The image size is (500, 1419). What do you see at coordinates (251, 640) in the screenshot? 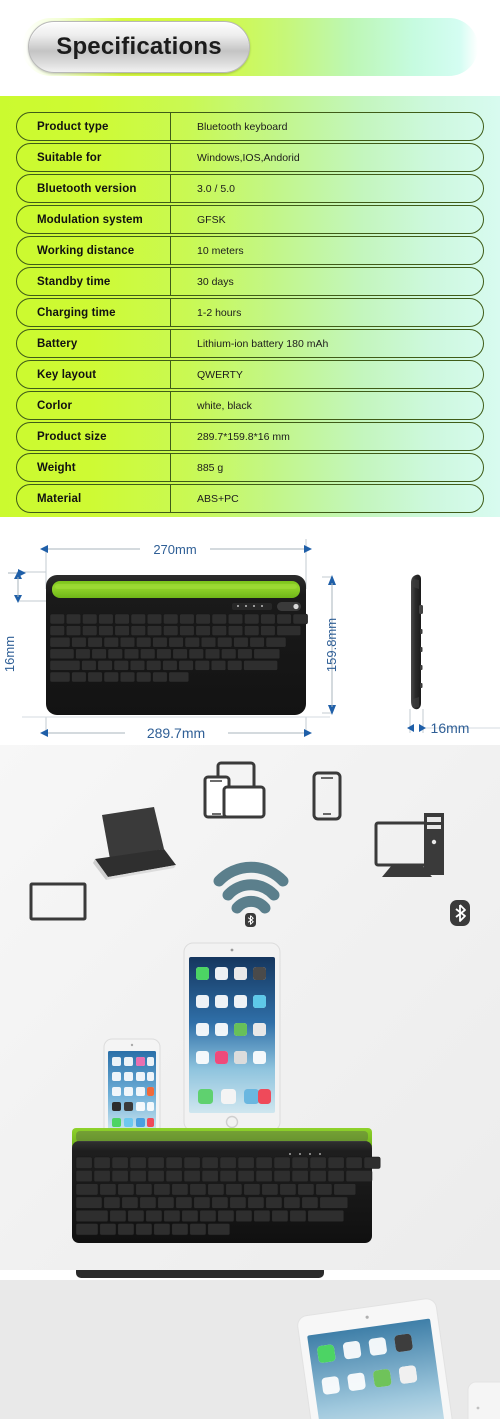
I see `dimension-diagram: 270mm 16mm 159.8mm 289.7mm 16mm` at bounding box center [251, 640].